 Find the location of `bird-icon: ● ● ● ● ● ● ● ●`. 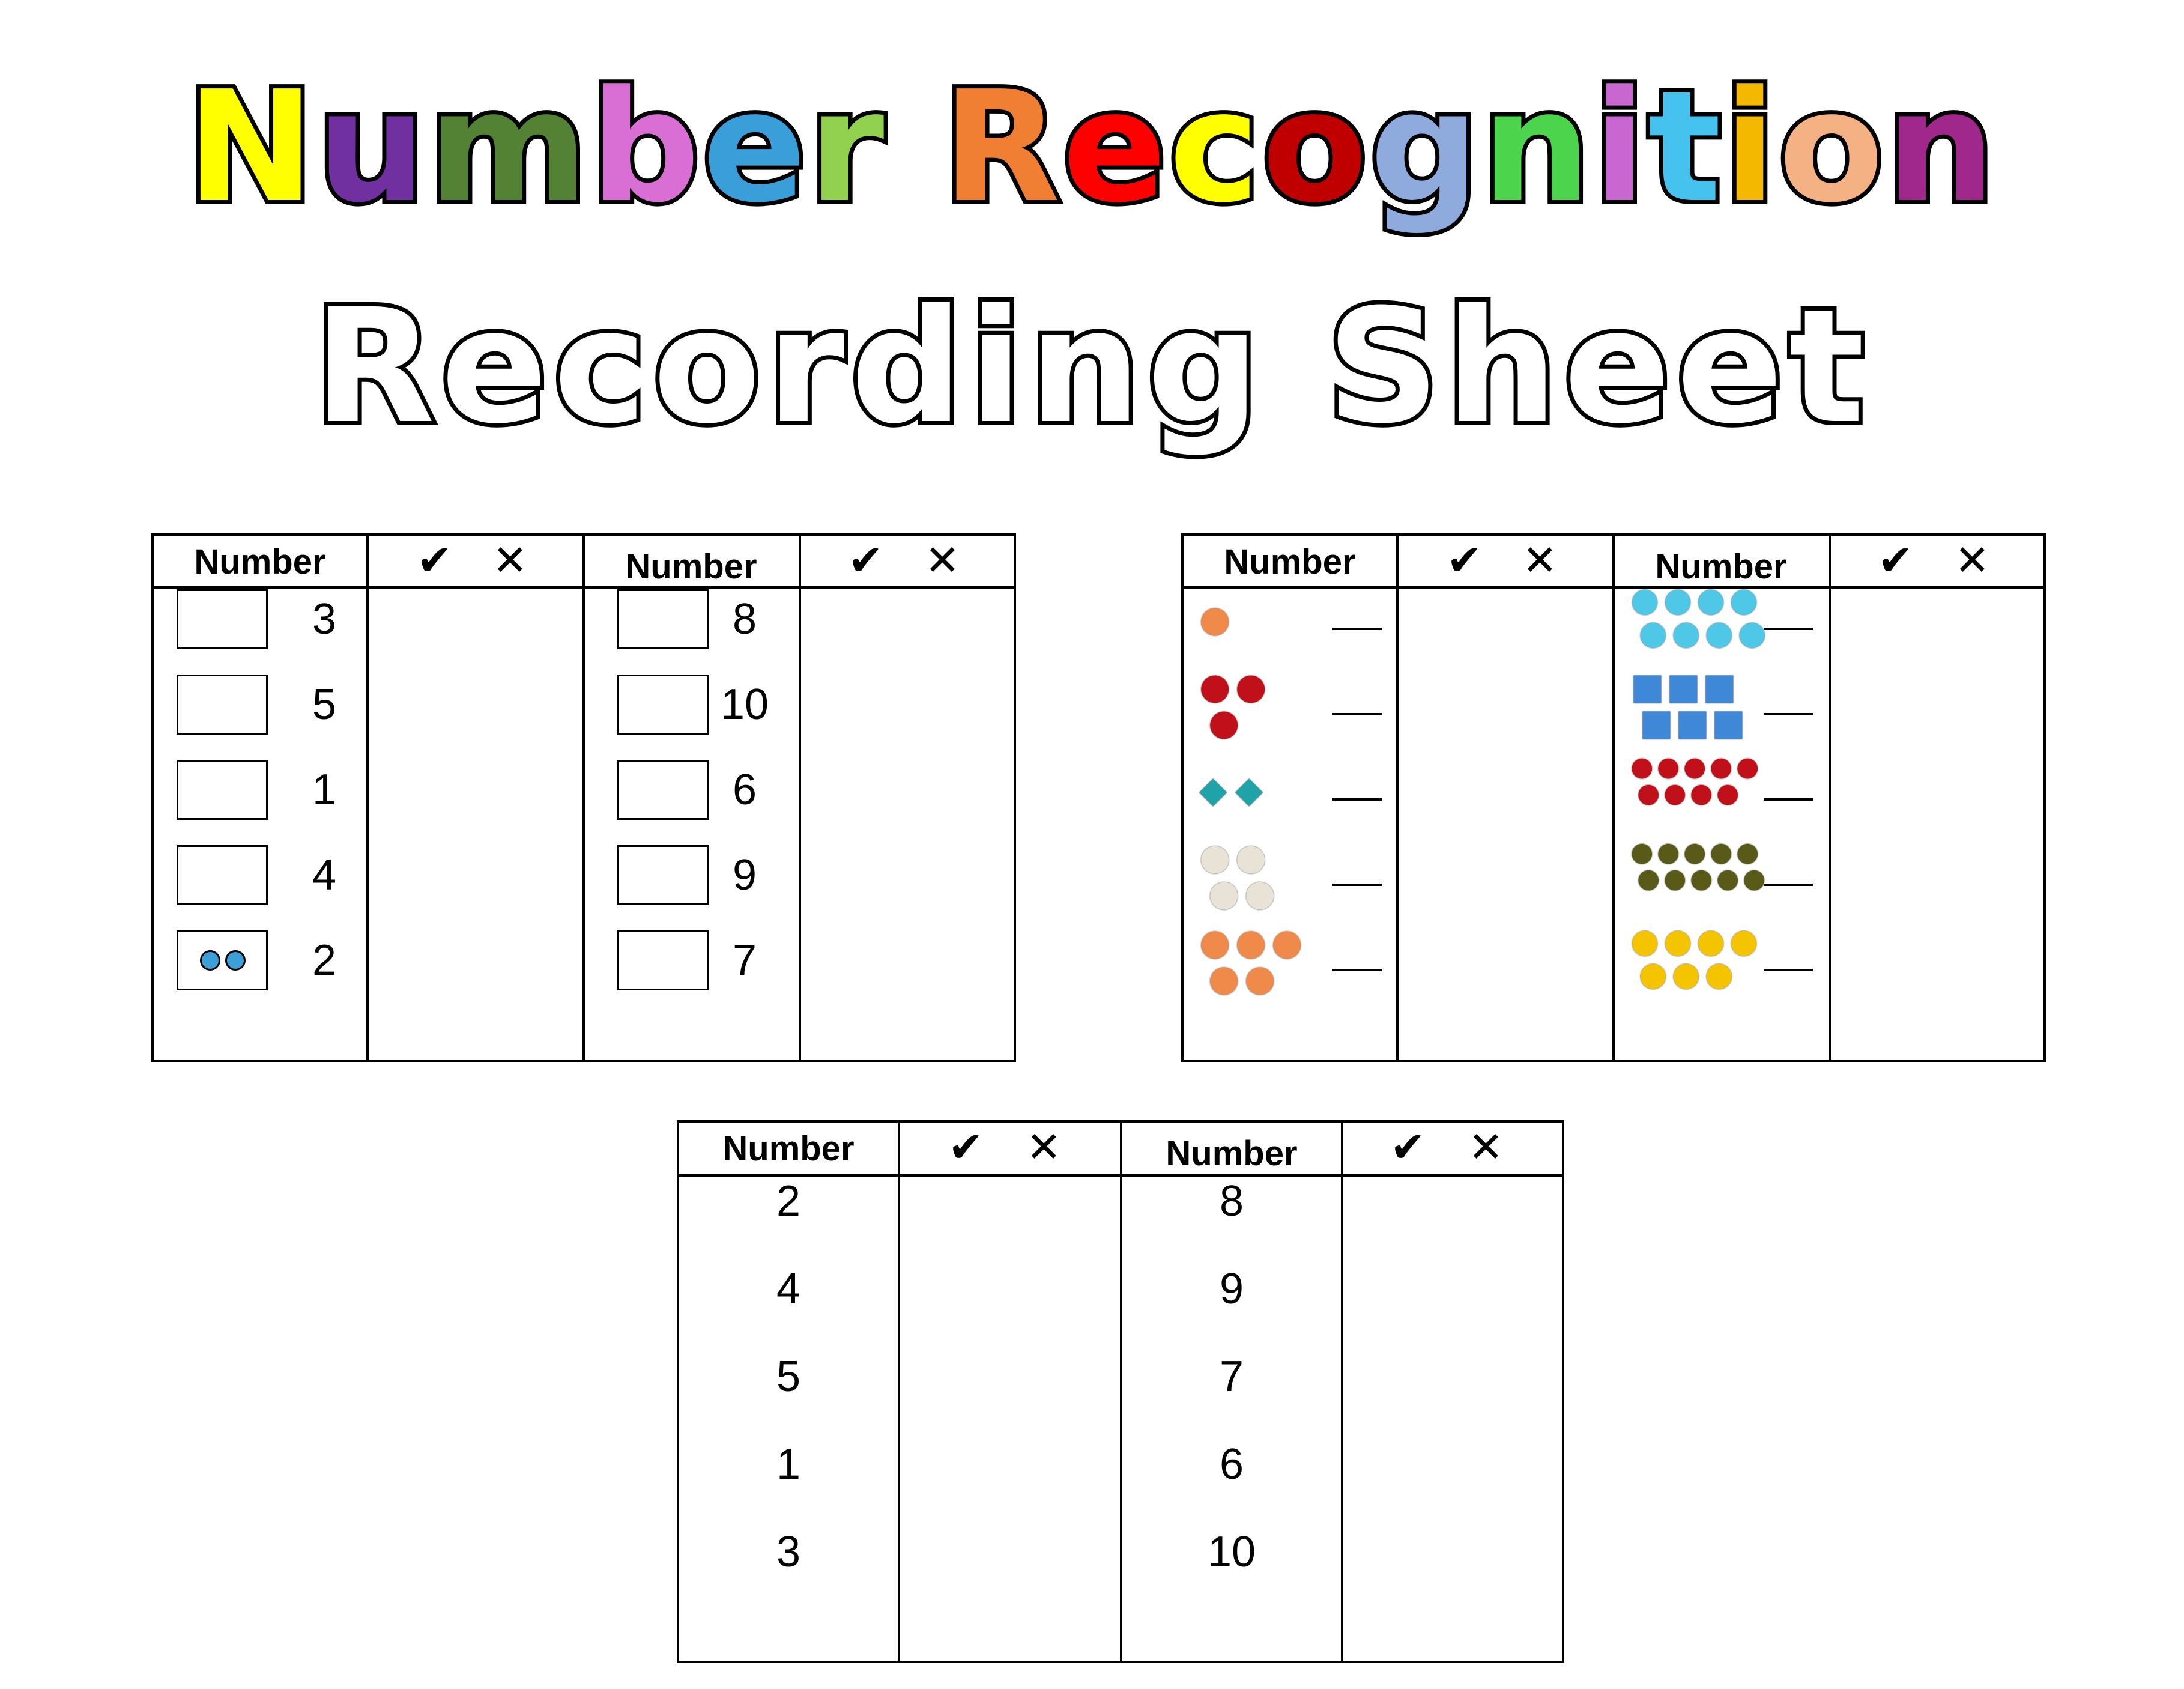

bird-icon: ● ● ● ● ● ● ● ● is located at coordinates (1699, 619).